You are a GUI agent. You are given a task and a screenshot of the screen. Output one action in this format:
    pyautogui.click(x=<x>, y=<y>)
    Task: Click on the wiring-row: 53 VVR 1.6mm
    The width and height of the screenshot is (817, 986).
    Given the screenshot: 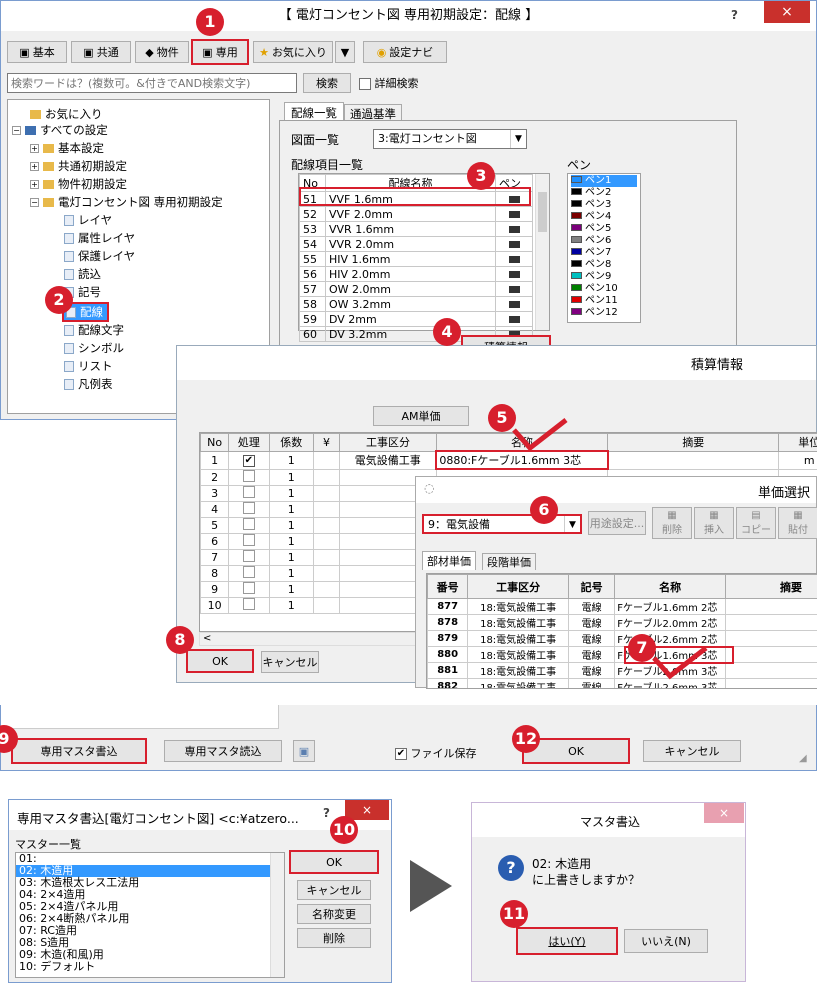 What is the action you would take?
    pyautogui.click(x=416, y=229)
    